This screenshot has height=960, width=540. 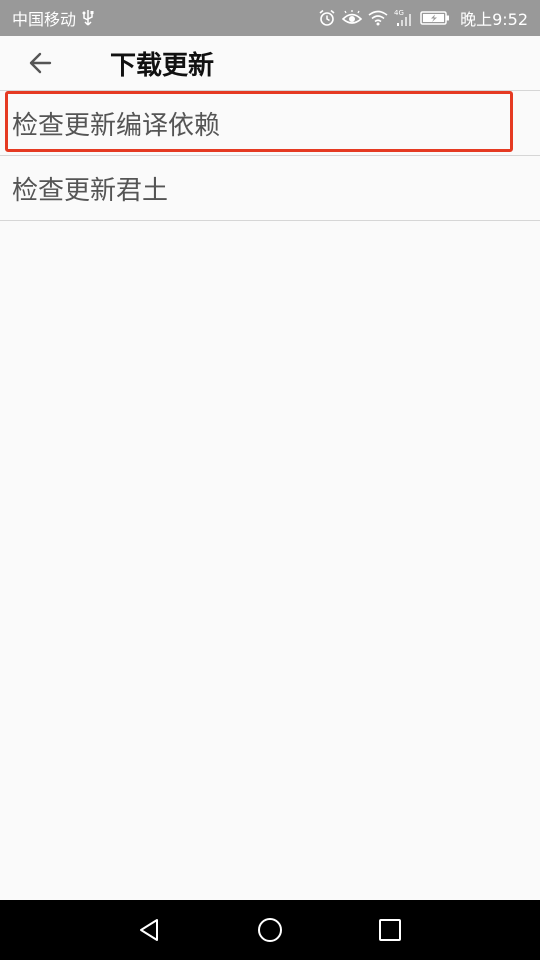 I want to click on check-update-compile-deps-item: 检查更新编译依赖, so click(x=270, y=123).